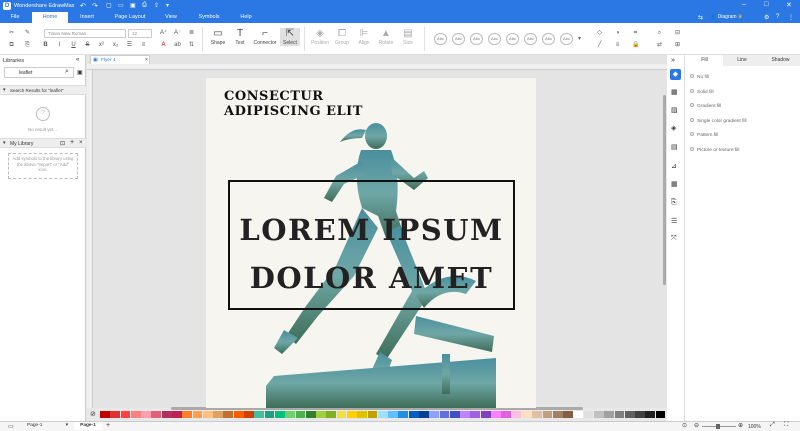  I want to click on font-family-select: Times New Roman, so click(85, 33).